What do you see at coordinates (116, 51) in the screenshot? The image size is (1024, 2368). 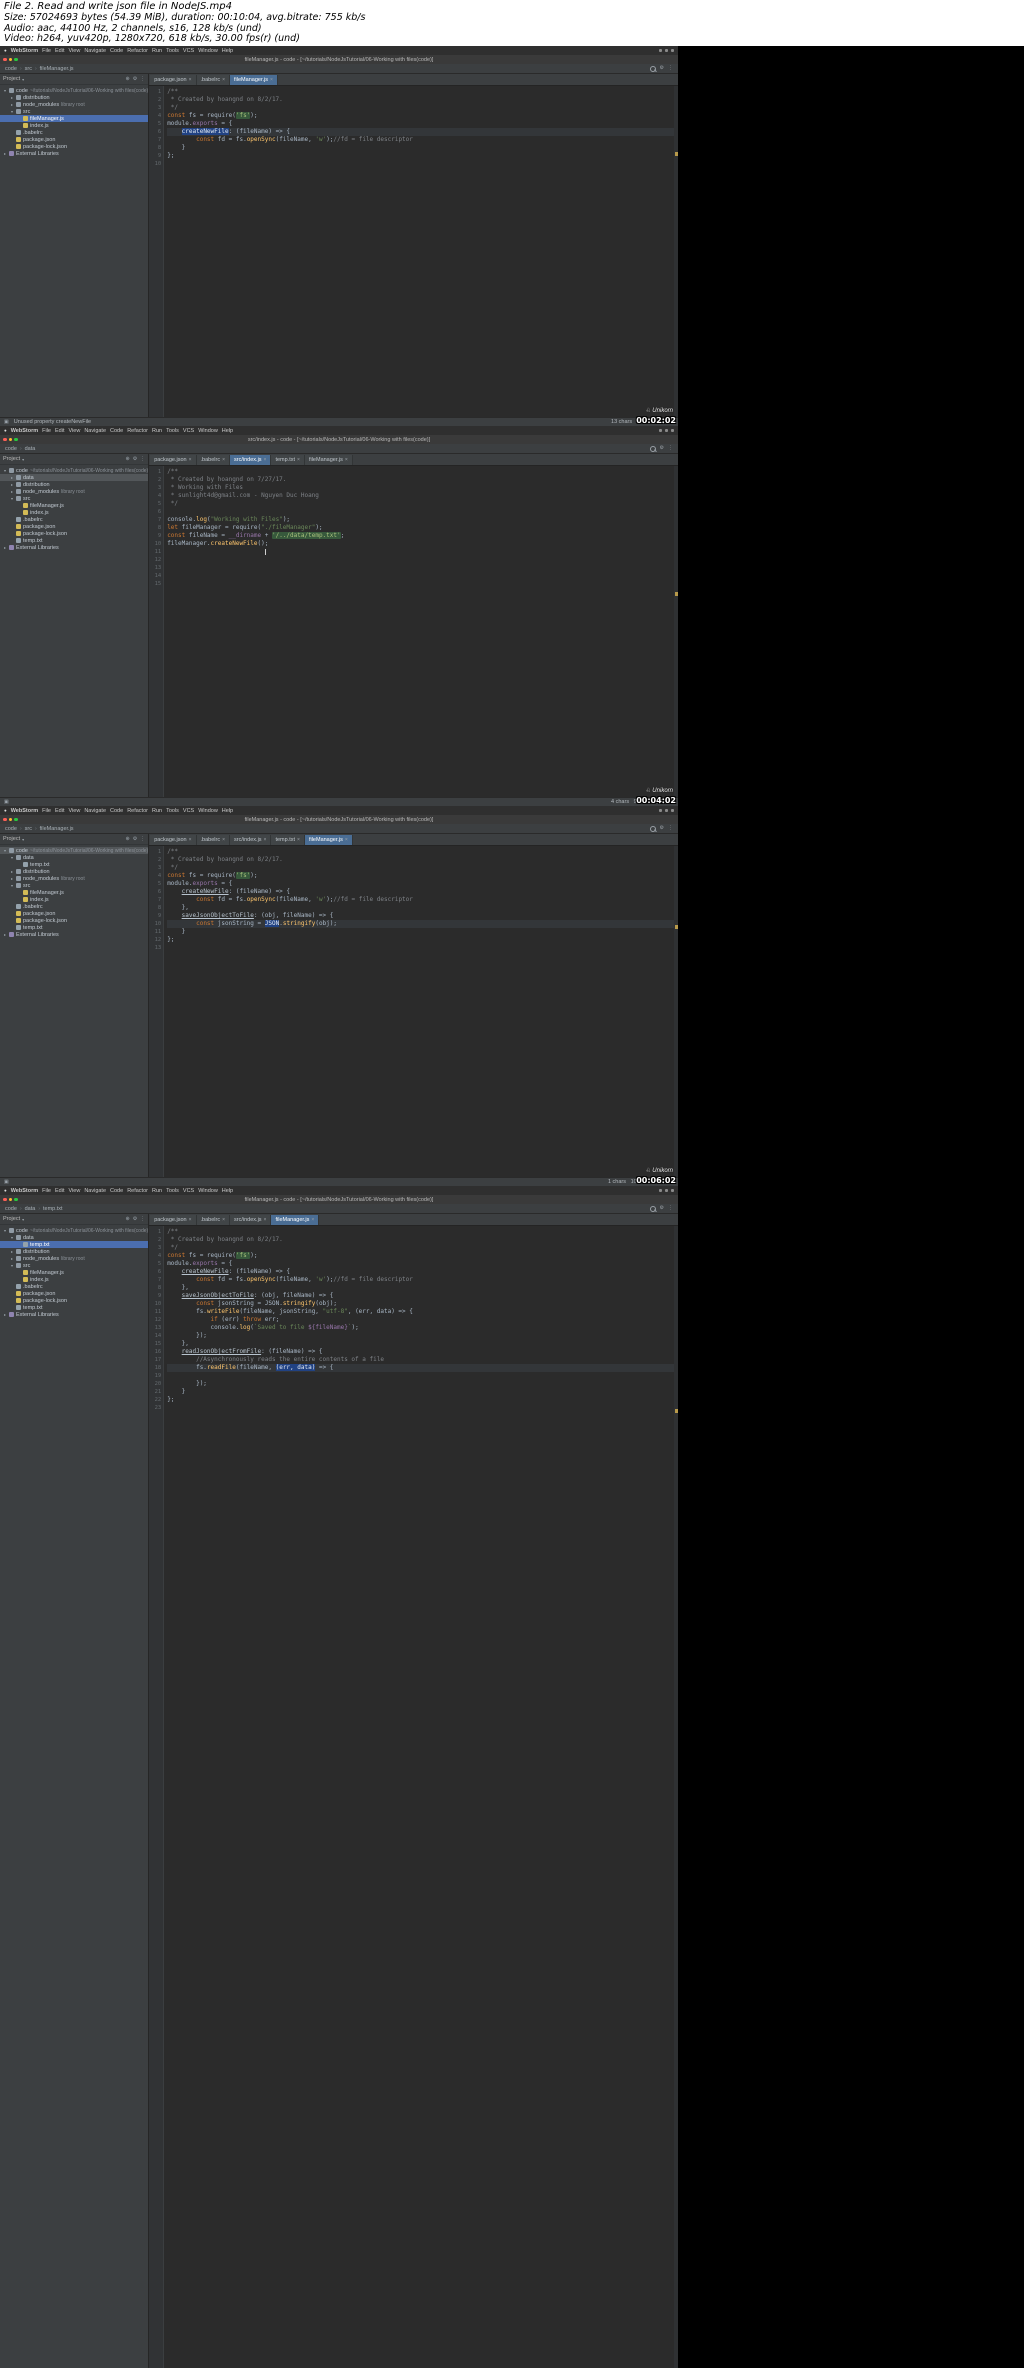 I see `menu-item-code: Code` at bounding box center [116, 51].